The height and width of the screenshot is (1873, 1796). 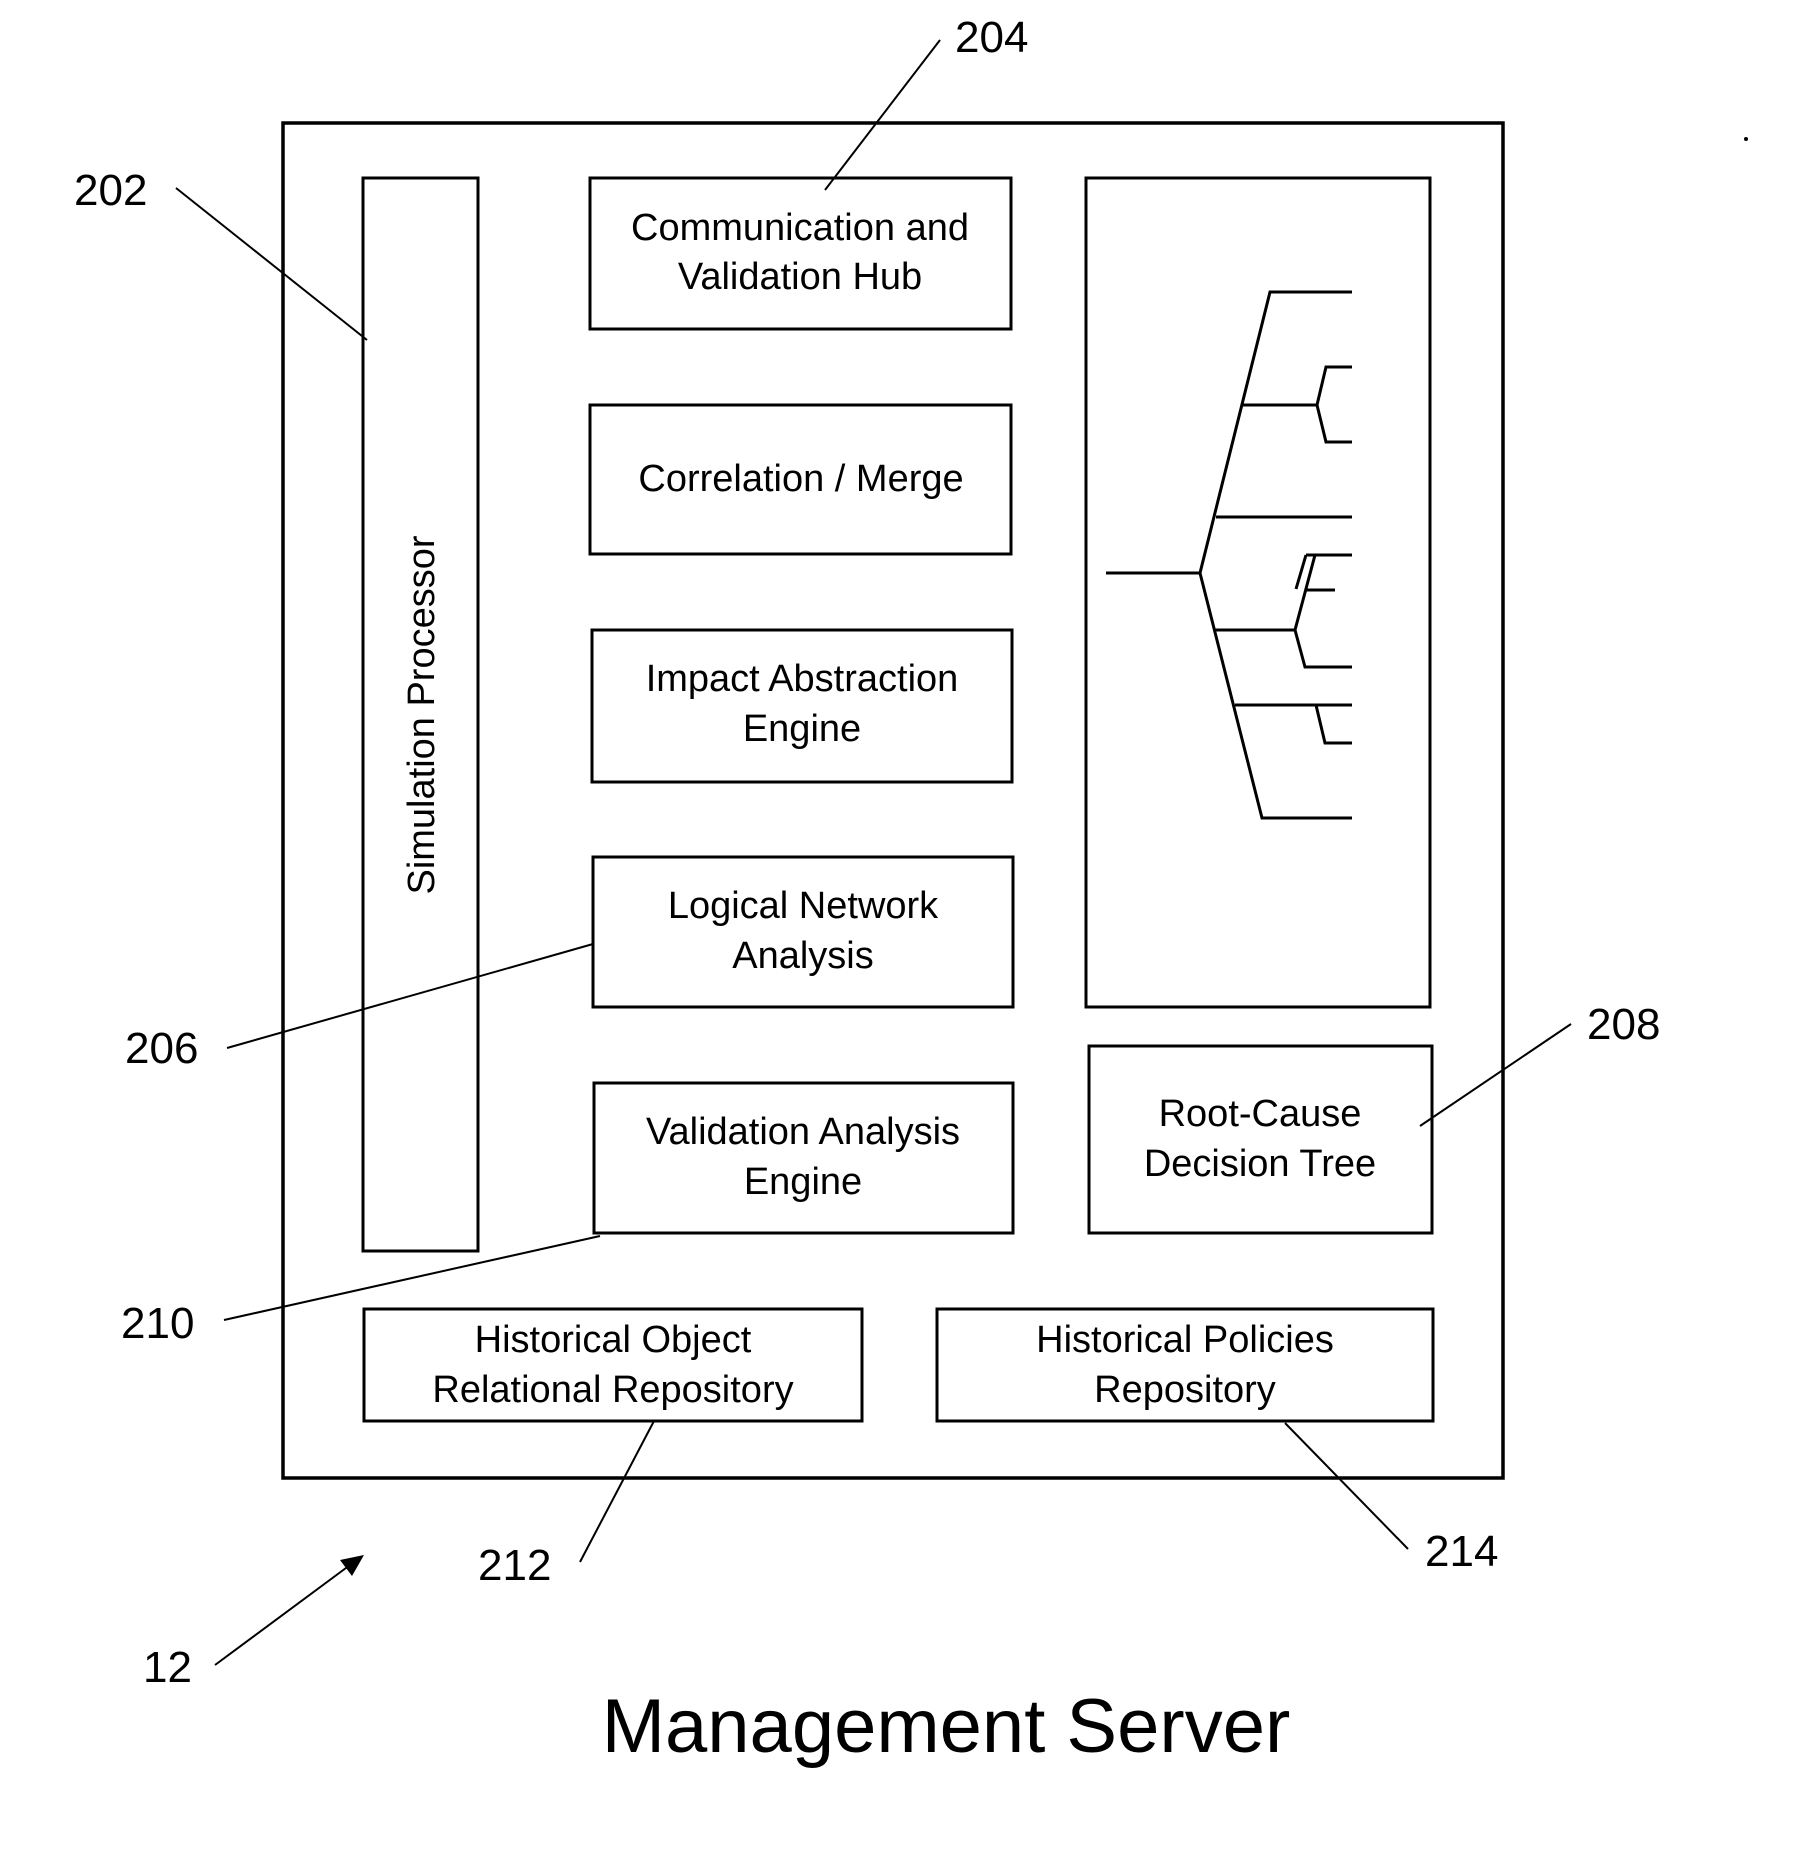 I want to click on figure-ref-label: 12, so click(x=167, y=1667).